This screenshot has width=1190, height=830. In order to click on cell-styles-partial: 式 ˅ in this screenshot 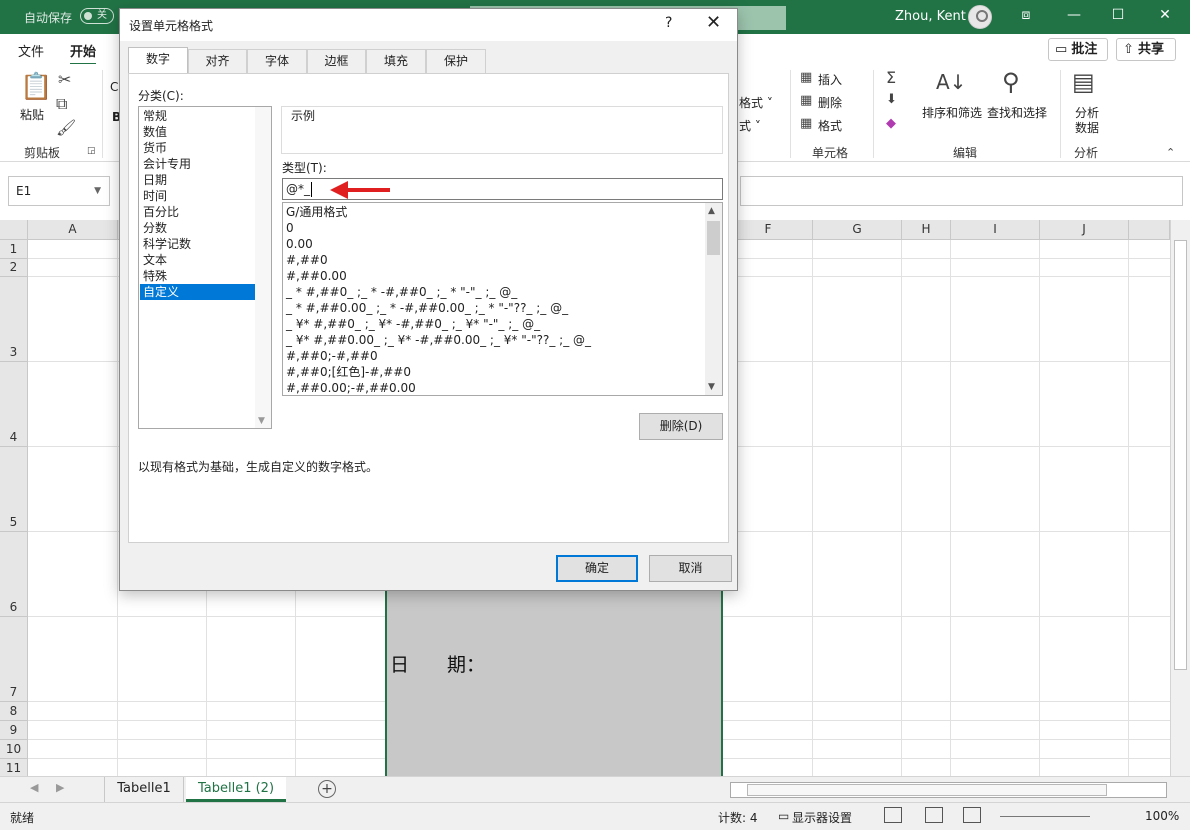, I will do `click(750, 125)`.